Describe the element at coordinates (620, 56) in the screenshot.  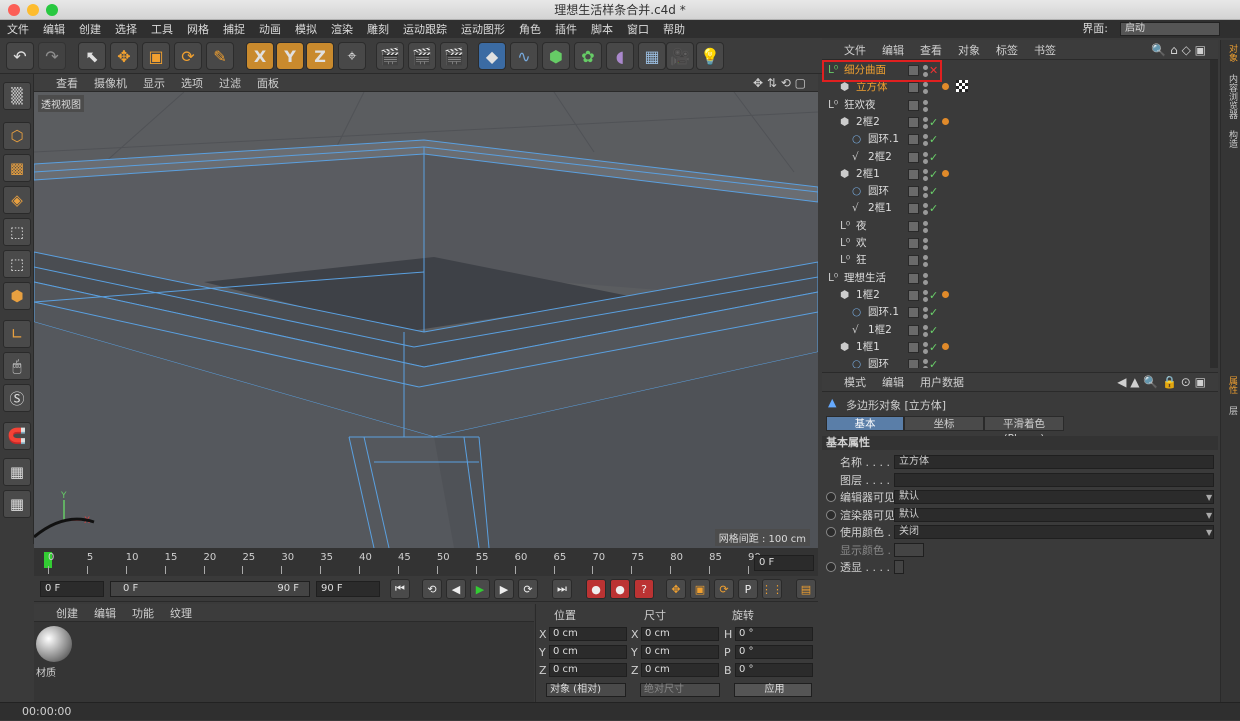
I see `deformer-icon: ◖` at that location.